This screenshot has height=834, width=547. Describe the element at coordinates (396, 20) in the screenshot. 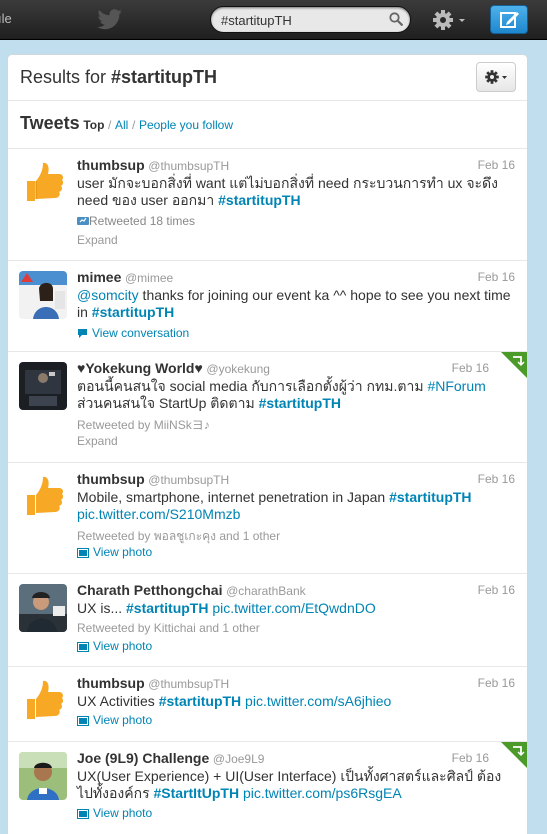

I see `search-icon` at that location.